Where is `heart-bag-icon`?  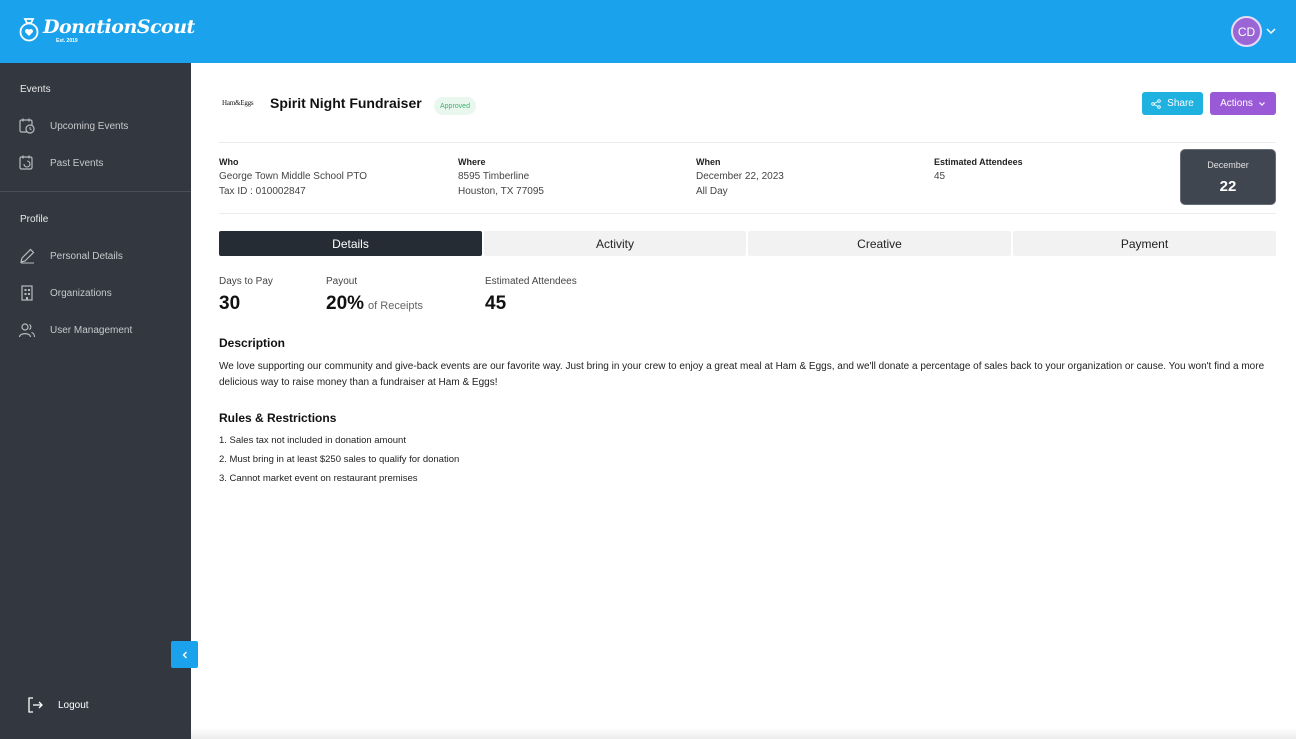
heart-bag-icon is located at coordinates (29, 30).